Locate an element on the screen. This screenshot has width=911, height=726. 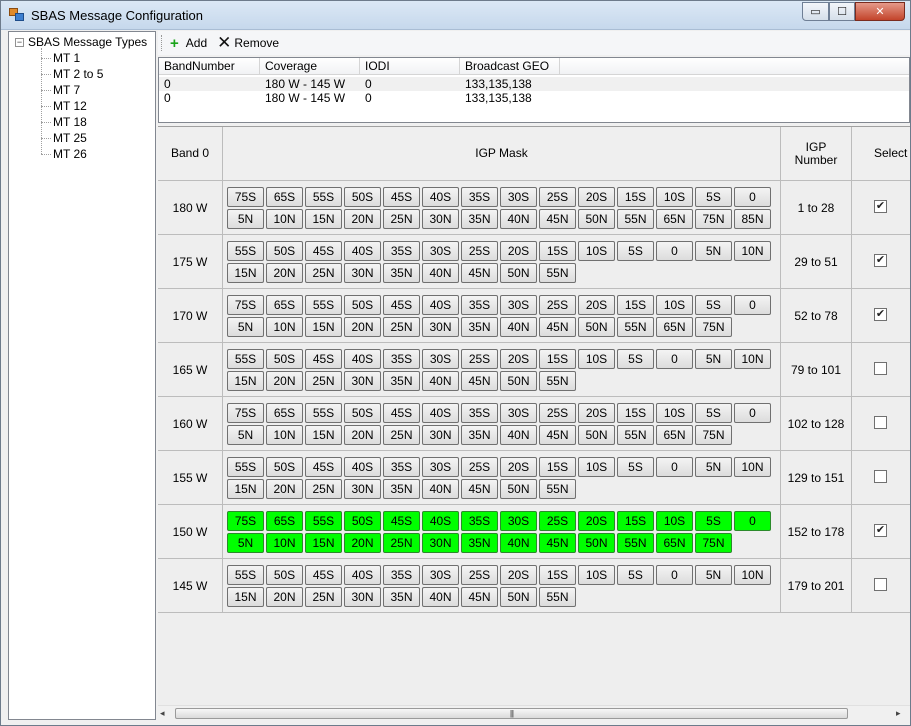
list-row: 0 180 W - 145 W 0 133,135,138 is located at coordinates (534, 84).